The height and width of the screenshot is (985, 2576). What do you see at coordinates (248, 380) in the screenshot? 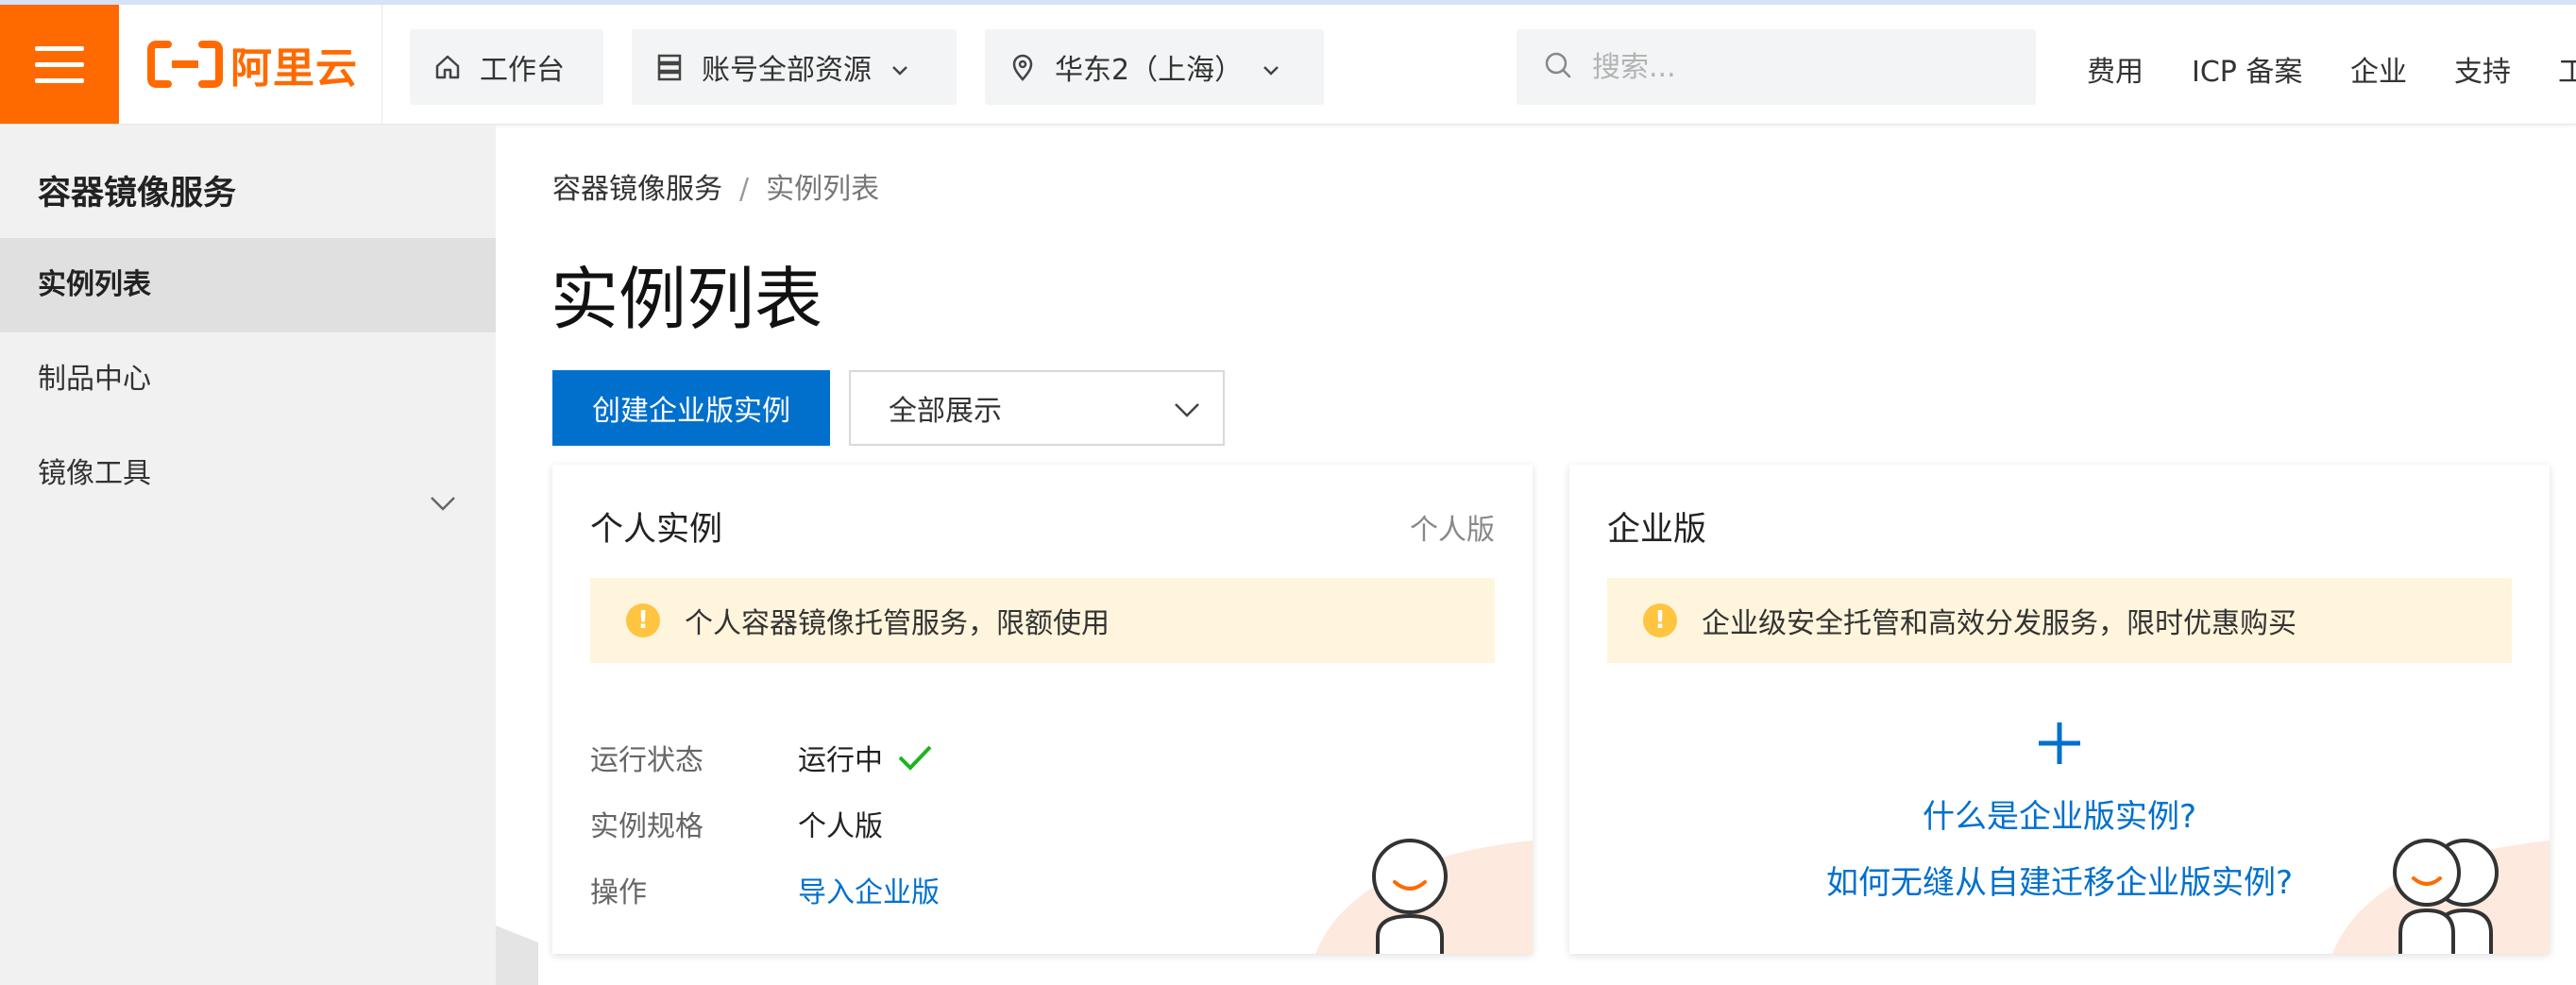
I see `sidebar-item-artifact-center: 制品中心` at bounding box center [248, 380].